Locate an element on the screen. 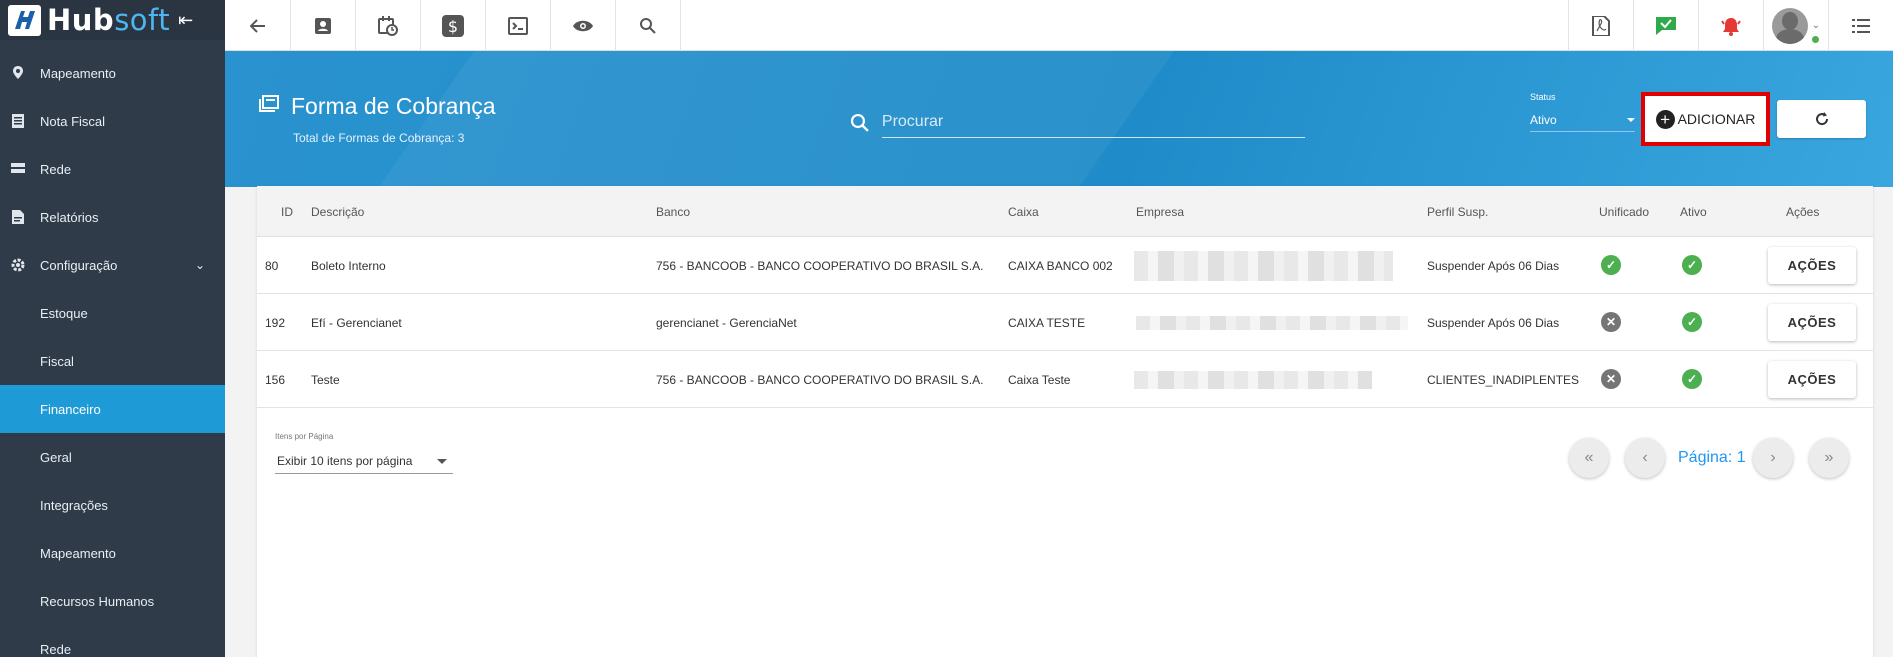 This screenshot has height=657, width=1893. invoice-icon is located at coordinates (18, 121).